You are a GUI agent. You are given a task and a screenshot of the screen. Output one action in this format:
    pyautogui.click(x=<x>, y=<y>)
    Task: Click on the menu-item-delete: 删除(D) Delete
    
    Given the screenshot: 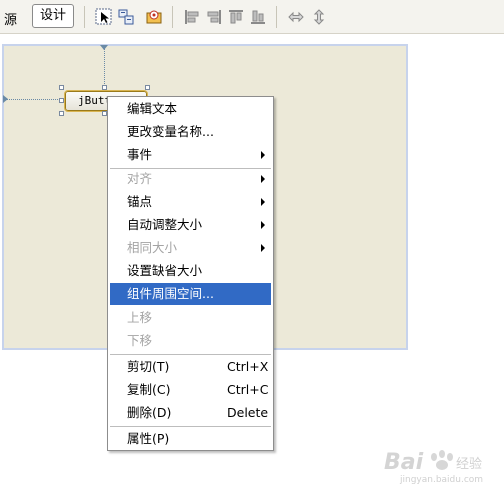 What is the action you would take?
    pyautogui.click(x=190, y=413)
    